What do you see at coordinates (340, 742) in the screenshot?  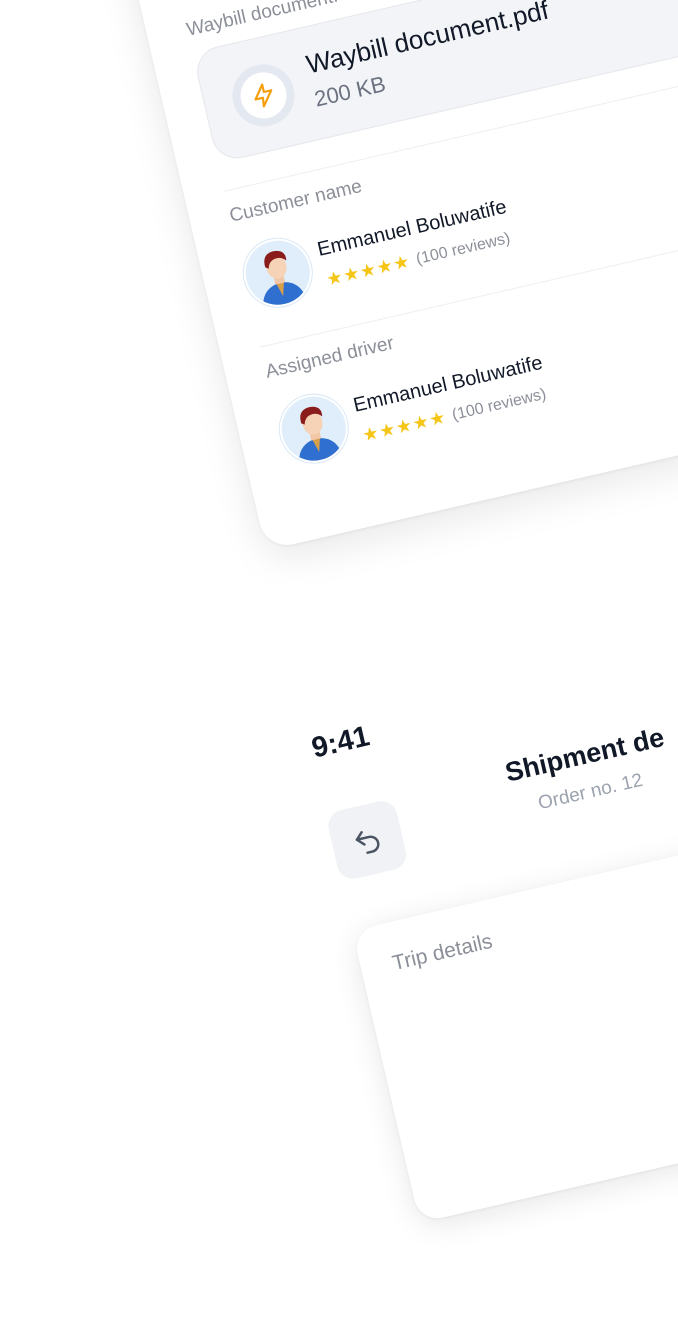 I see `status-bar-time: 9:41` at bounding box center [340, 742].